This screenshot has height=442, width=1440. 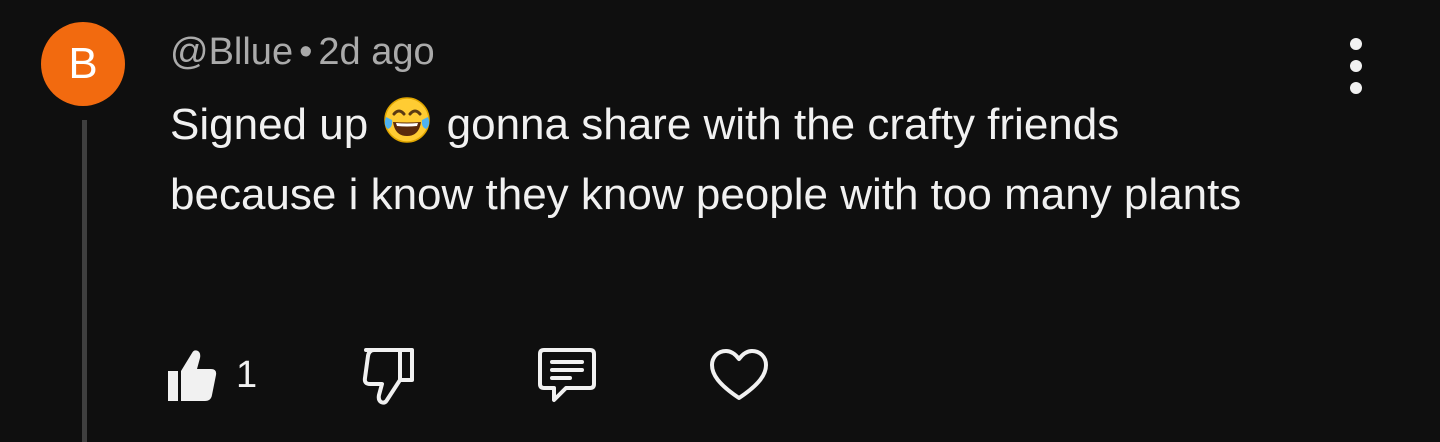 I want to click on dislike-button, so click(x=390, y=375).